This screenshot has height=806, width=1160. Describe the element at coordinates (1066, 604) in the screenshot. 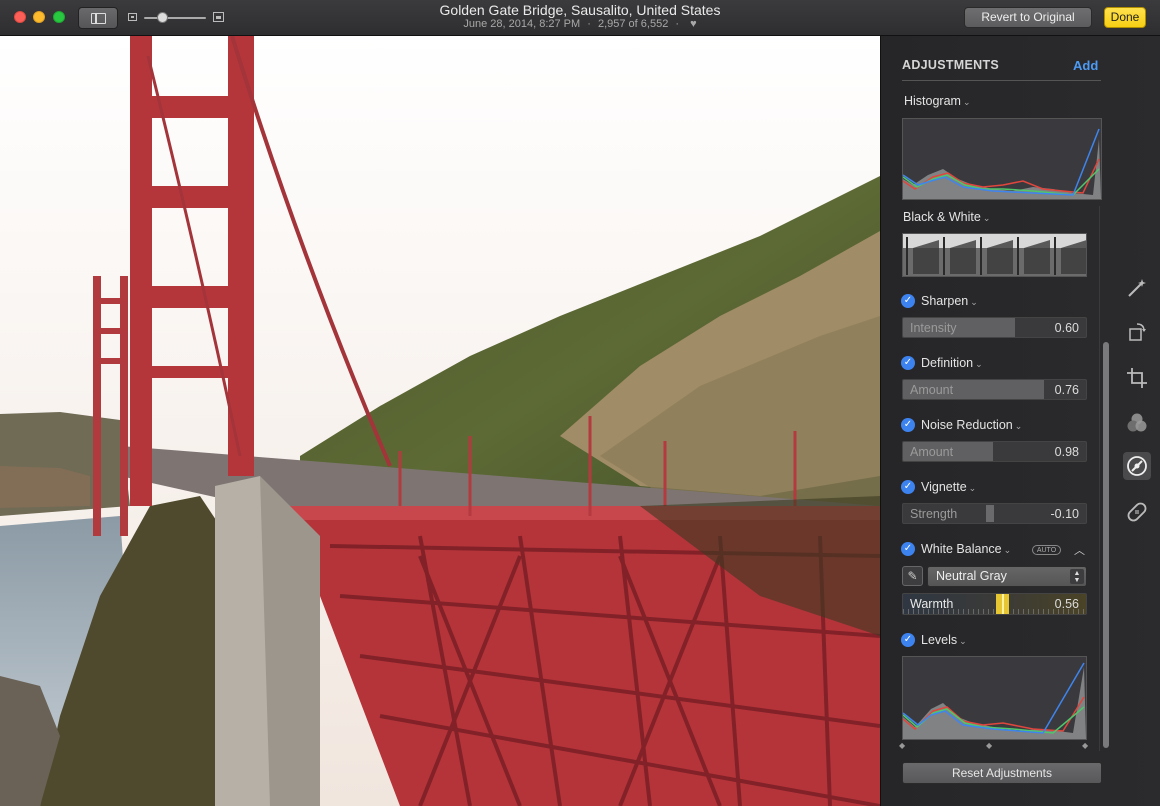

I see `slider-value: 0.56` at that location.